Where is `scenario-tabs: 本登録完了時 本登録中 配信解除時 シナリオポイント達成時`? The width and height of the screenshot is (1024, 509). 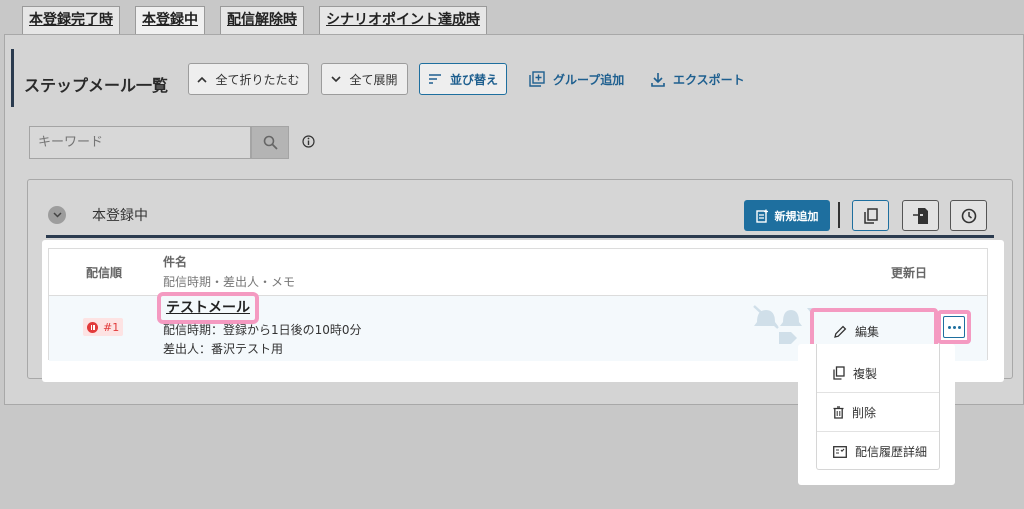 scenario-tabs: 本登録完了時 本登録中 配信解除時 シナリオポイント達成時 is located at coordinates (254, 20).